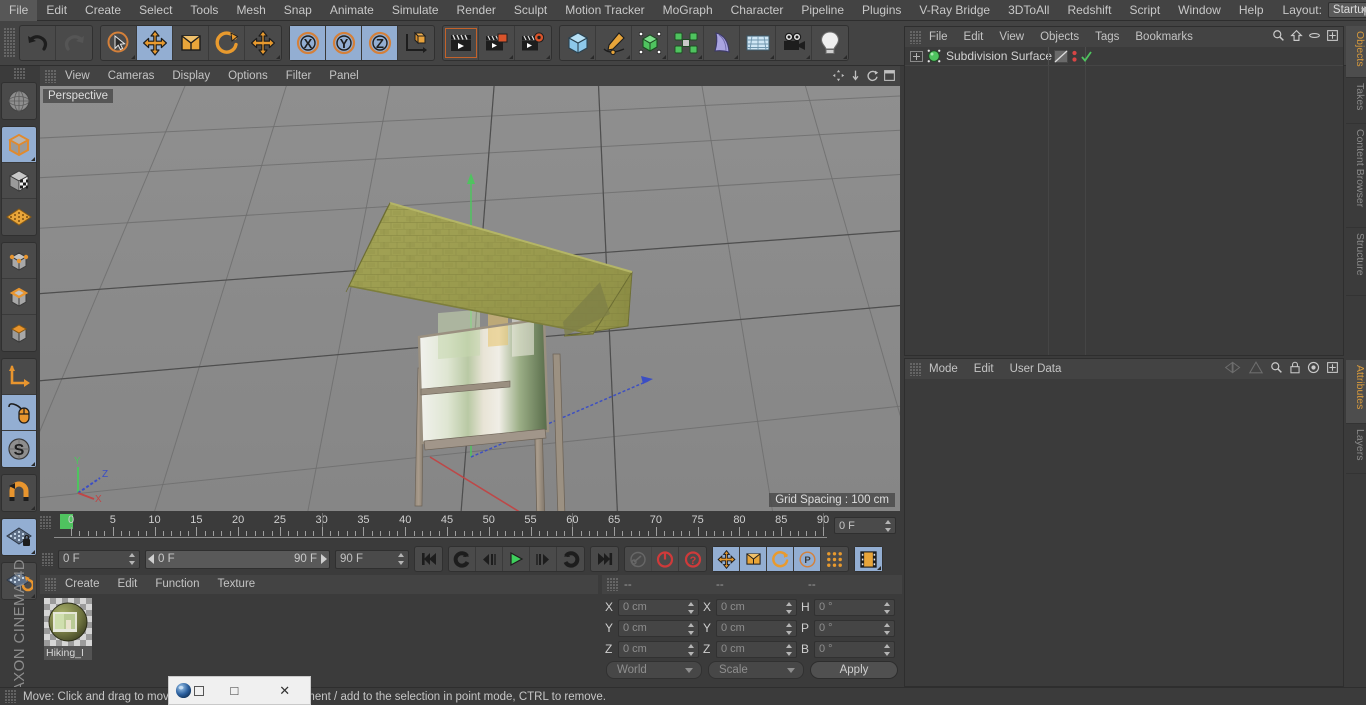  I want to click on enable-snap-button: S, so click(19, 449).